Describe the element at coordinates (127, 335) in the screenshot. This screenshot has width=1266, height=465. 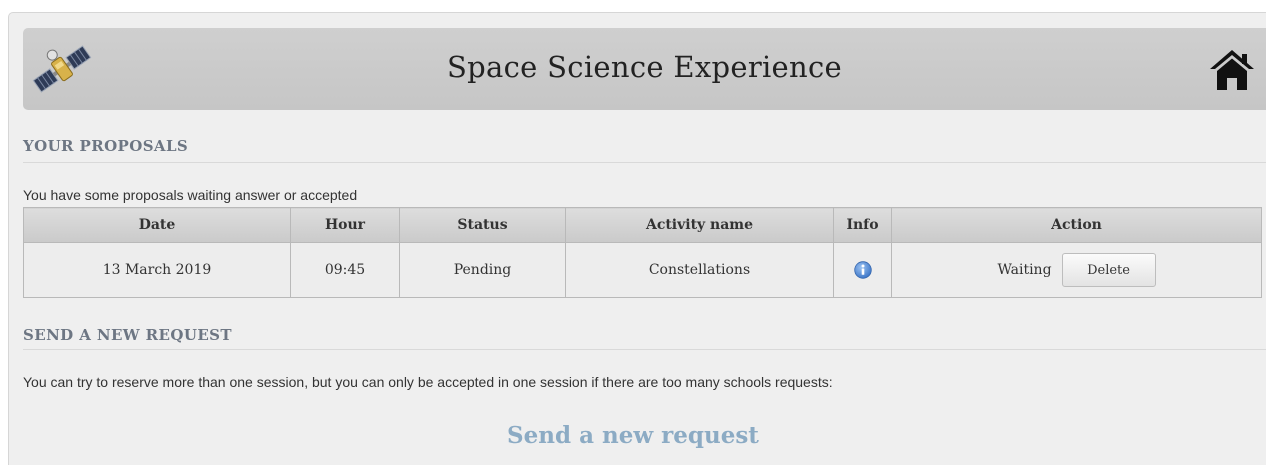
I see `new-request-heading: SEND A NEW REQUEST` at that location.